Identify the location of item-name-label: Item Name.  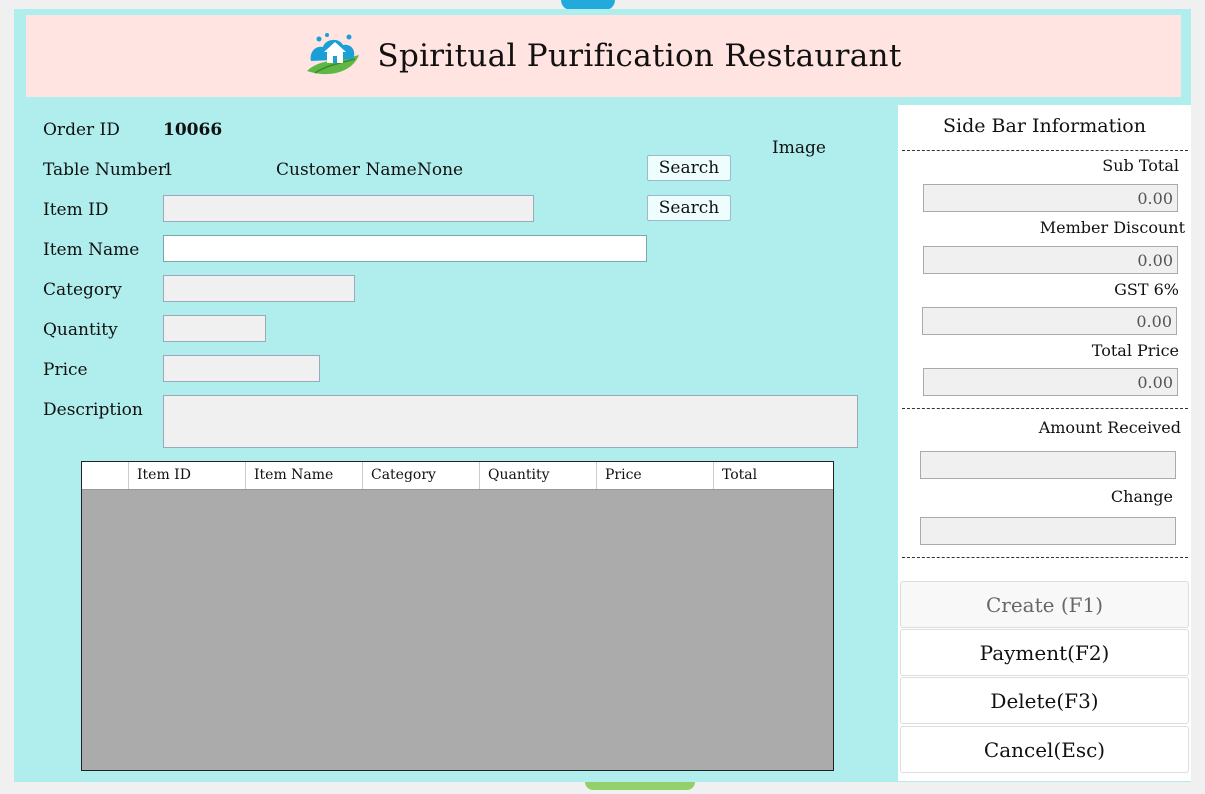
(91, 250).